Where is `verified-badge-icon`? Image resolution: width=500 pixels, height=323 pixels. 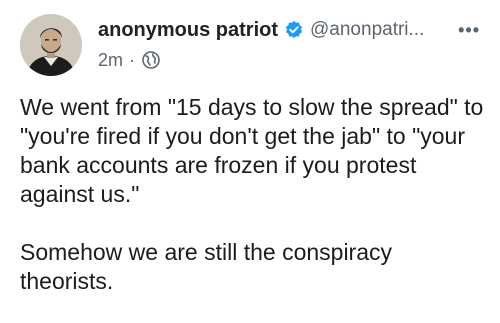
verified-badge-icon is located at coordinates (294, 30).